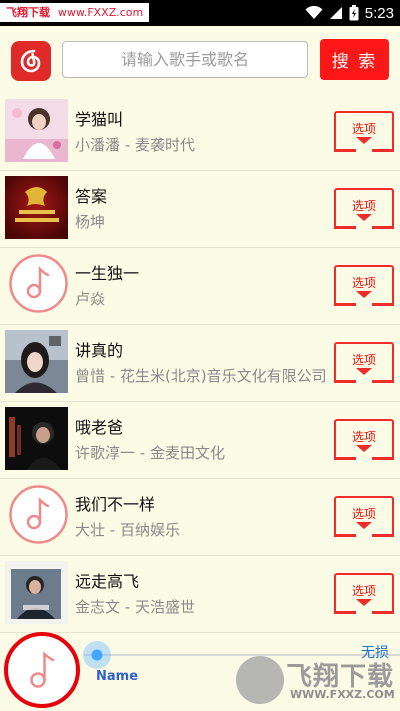 Image resolution: width=400 pixels, height=711 pixels. Describe the element at coordinates (90, 299) in the screenshot. I see `song-artist: 卢焱` at that location.